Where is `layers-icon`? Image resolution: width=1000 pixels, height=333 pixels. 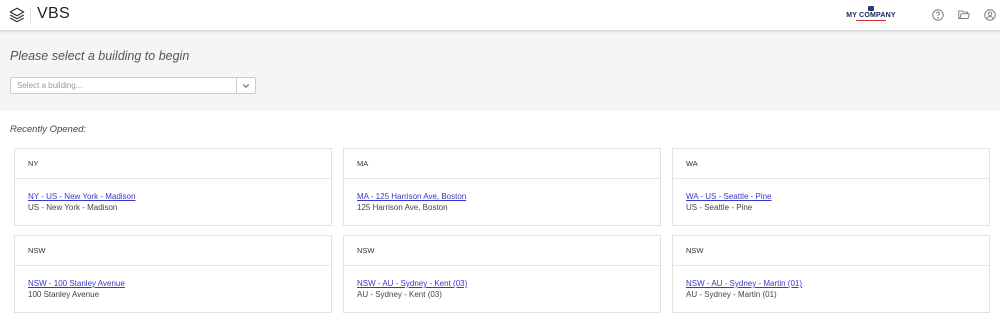 layers-icon is located at coordinates (17, 15).